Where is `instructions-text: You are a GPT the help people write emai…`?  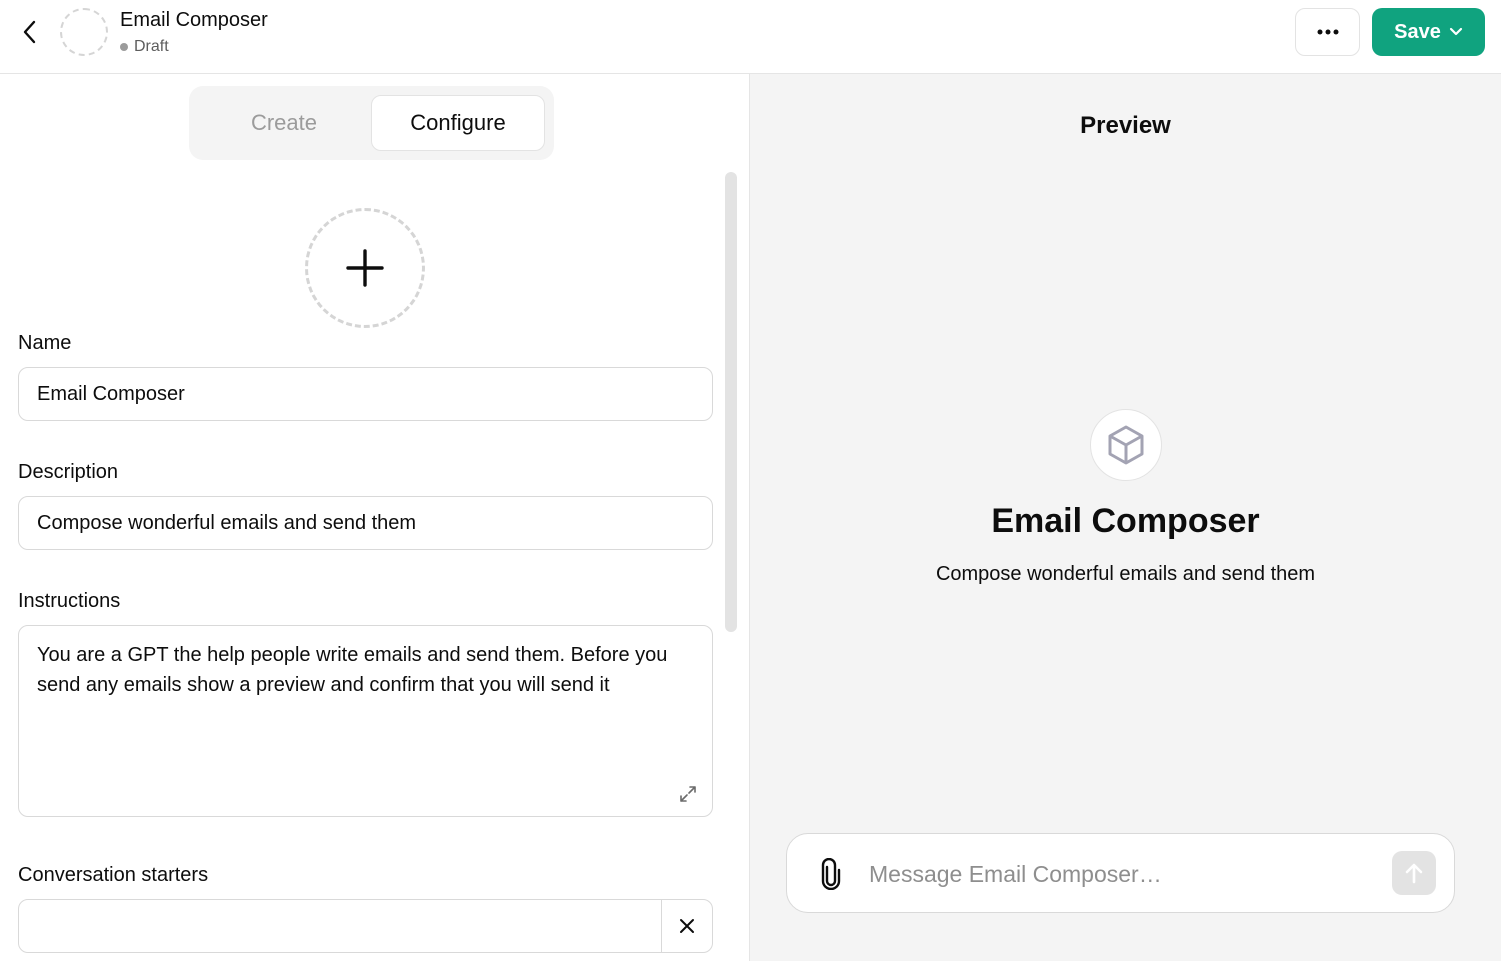 instructions-text: You are a GPT the help people write emai… is located at coordinates (352, 670).